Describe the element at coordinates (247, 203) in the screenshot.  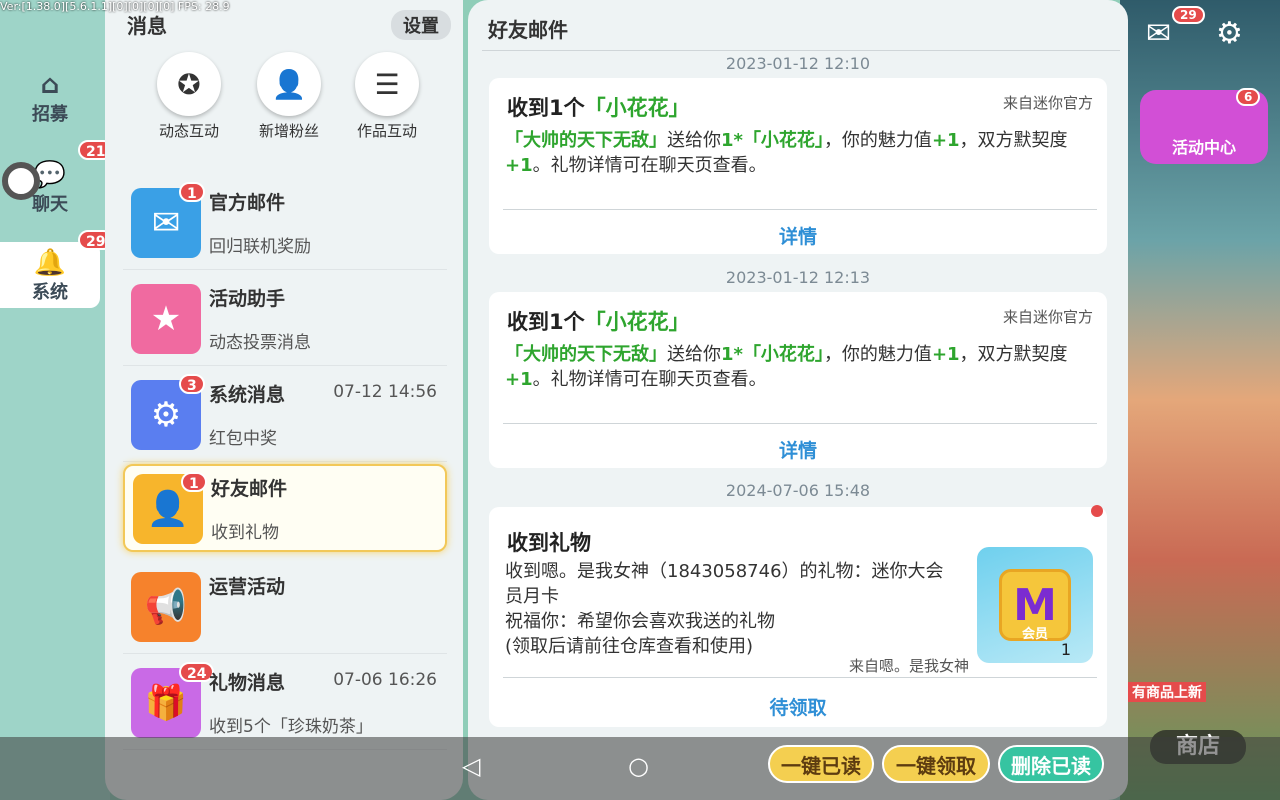
I see `item-name: 官方邮件` at that location.